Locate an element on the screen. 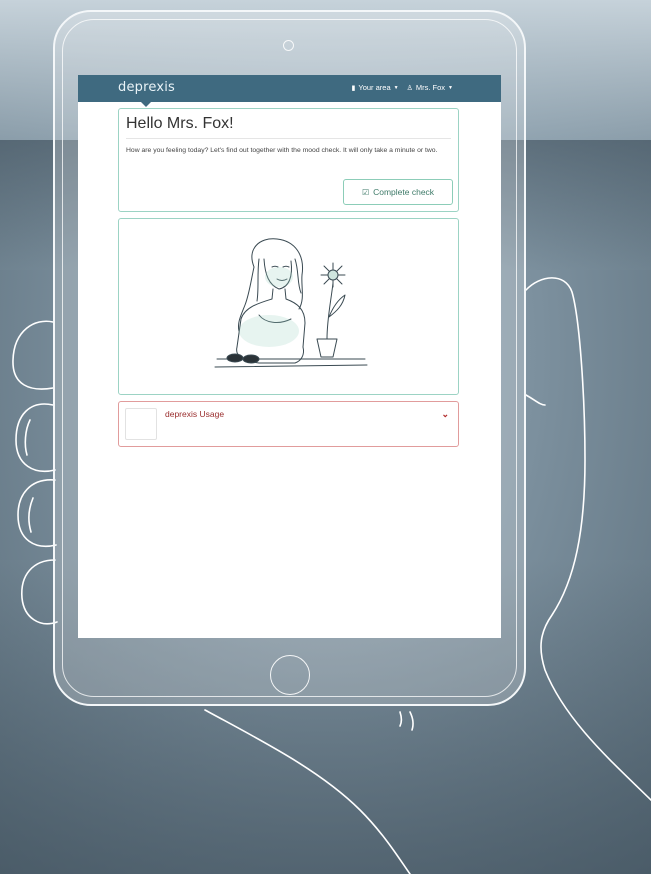 The height and width of the screenshot is (874, 651). brand-pointer is located at coordinates (146, 104).